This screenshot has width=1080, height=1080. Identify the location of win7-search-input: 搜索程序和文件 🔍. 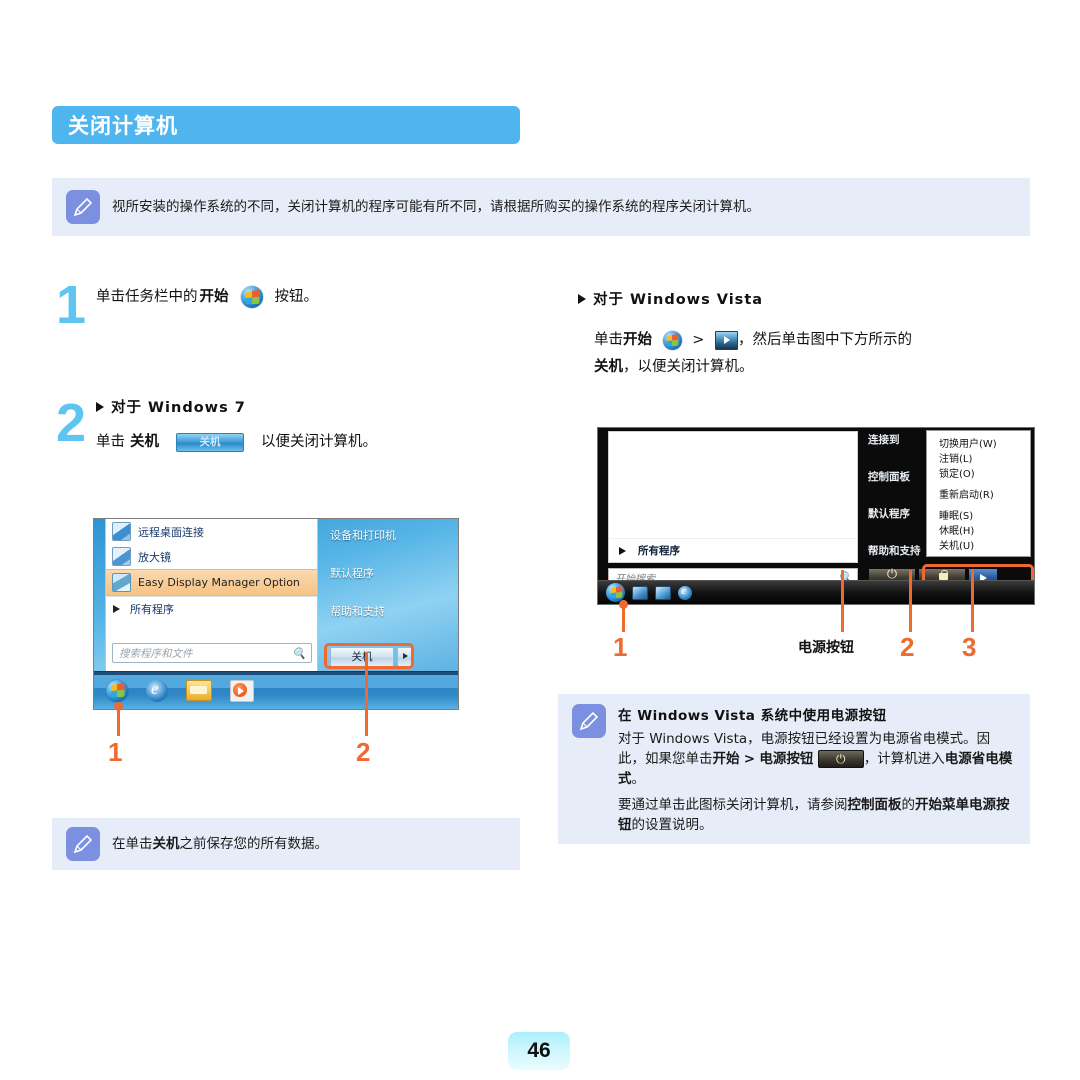
(212, 653).